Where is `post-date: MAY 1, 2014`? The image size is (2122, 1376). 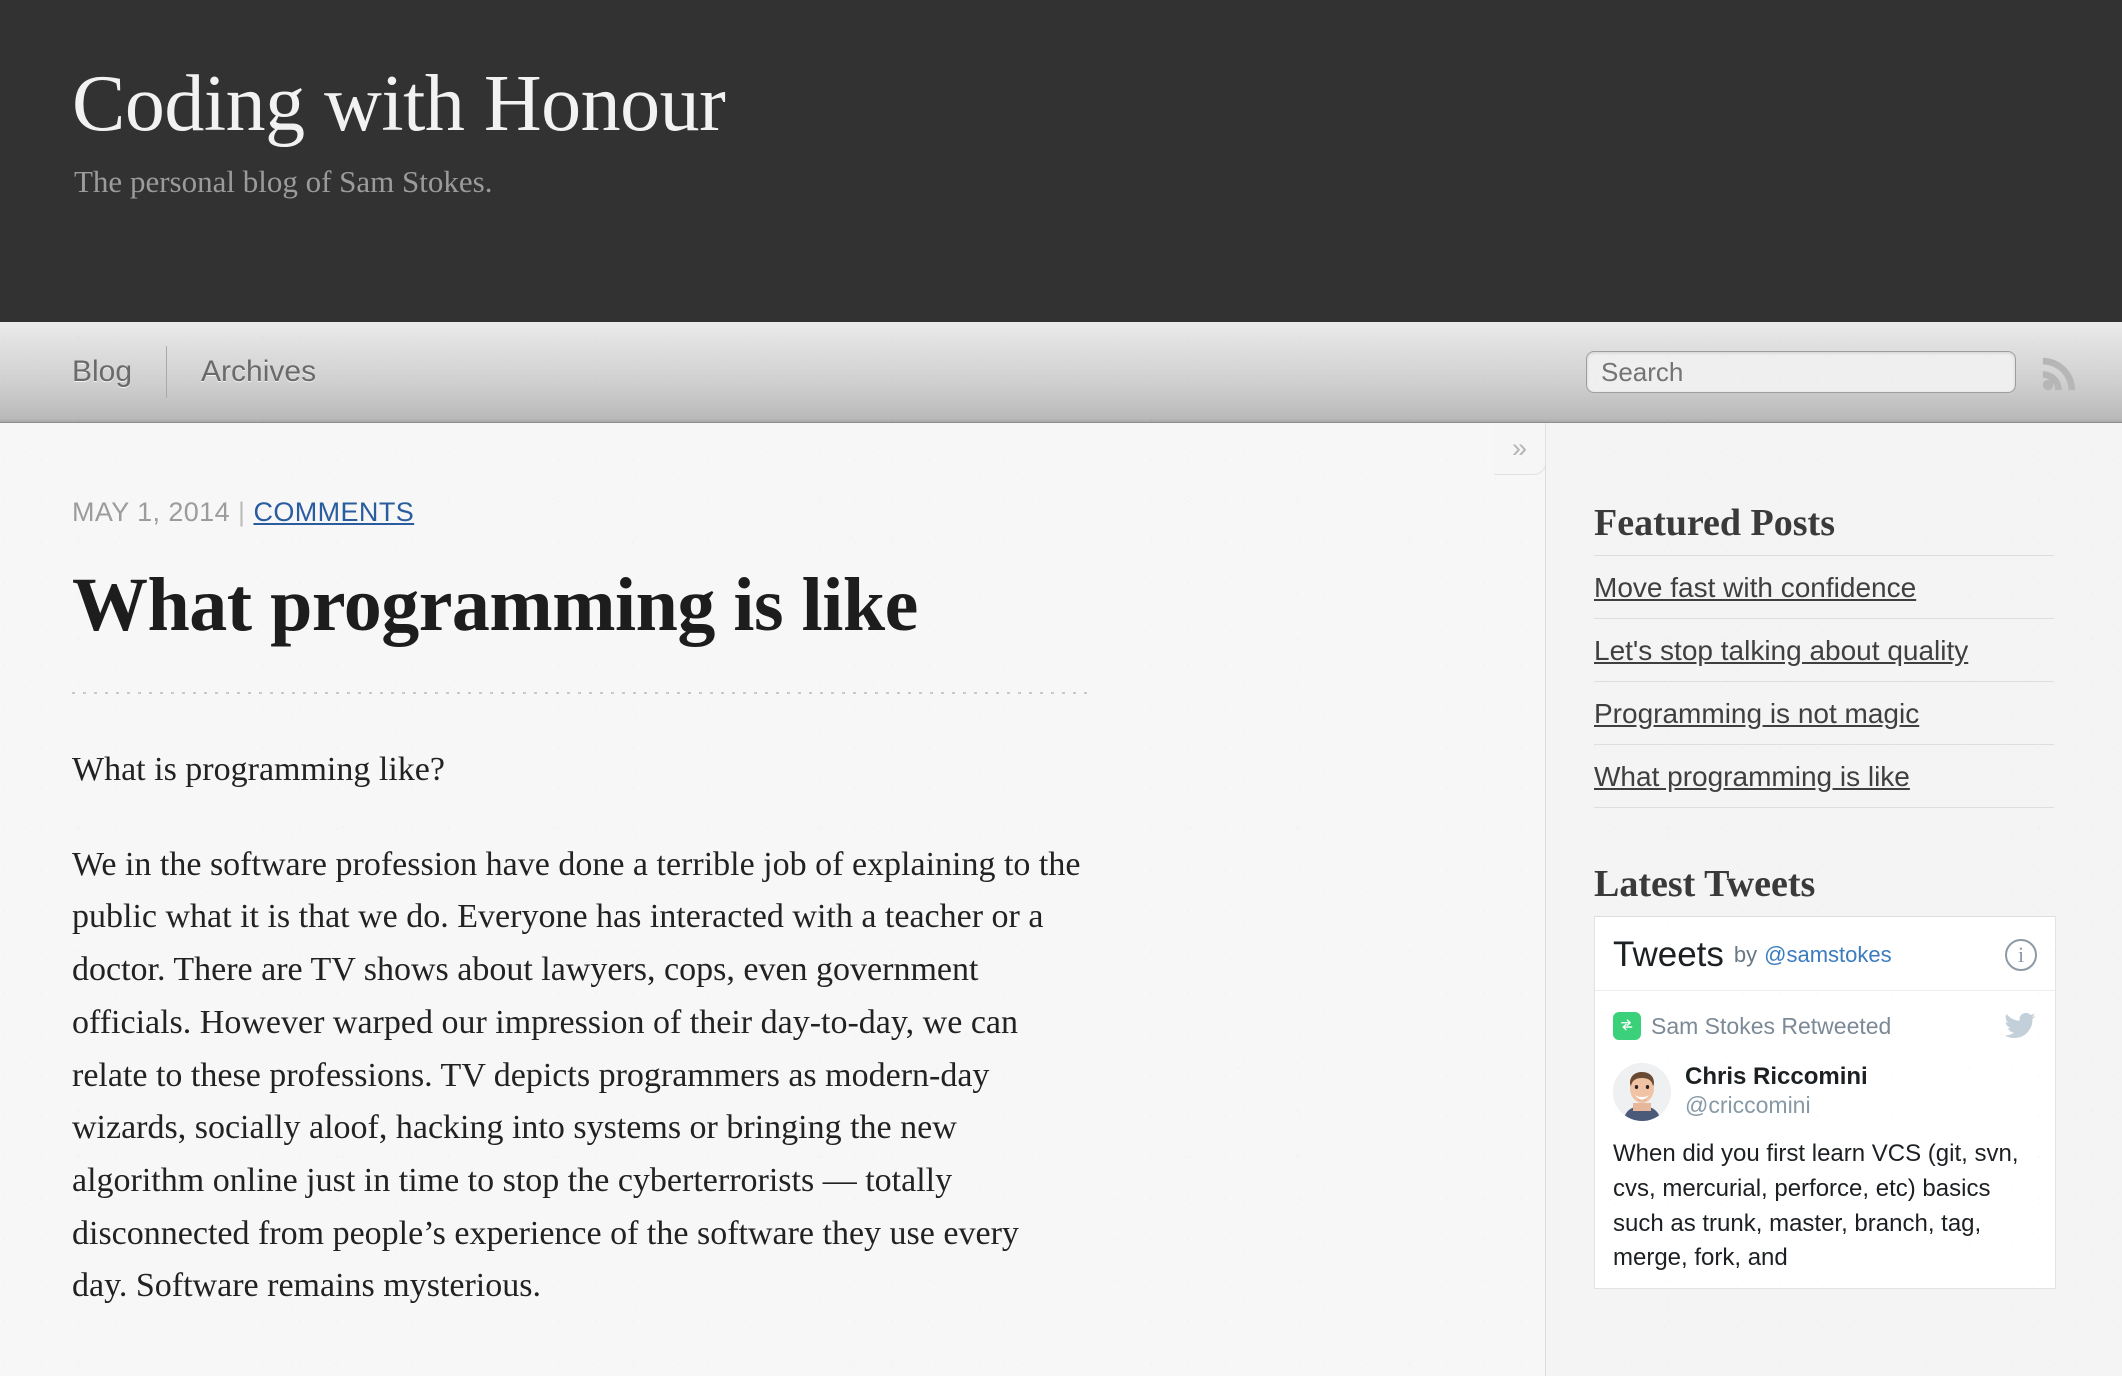
post-date: MAY 1, 2014 is located at coordinates (151, 512).